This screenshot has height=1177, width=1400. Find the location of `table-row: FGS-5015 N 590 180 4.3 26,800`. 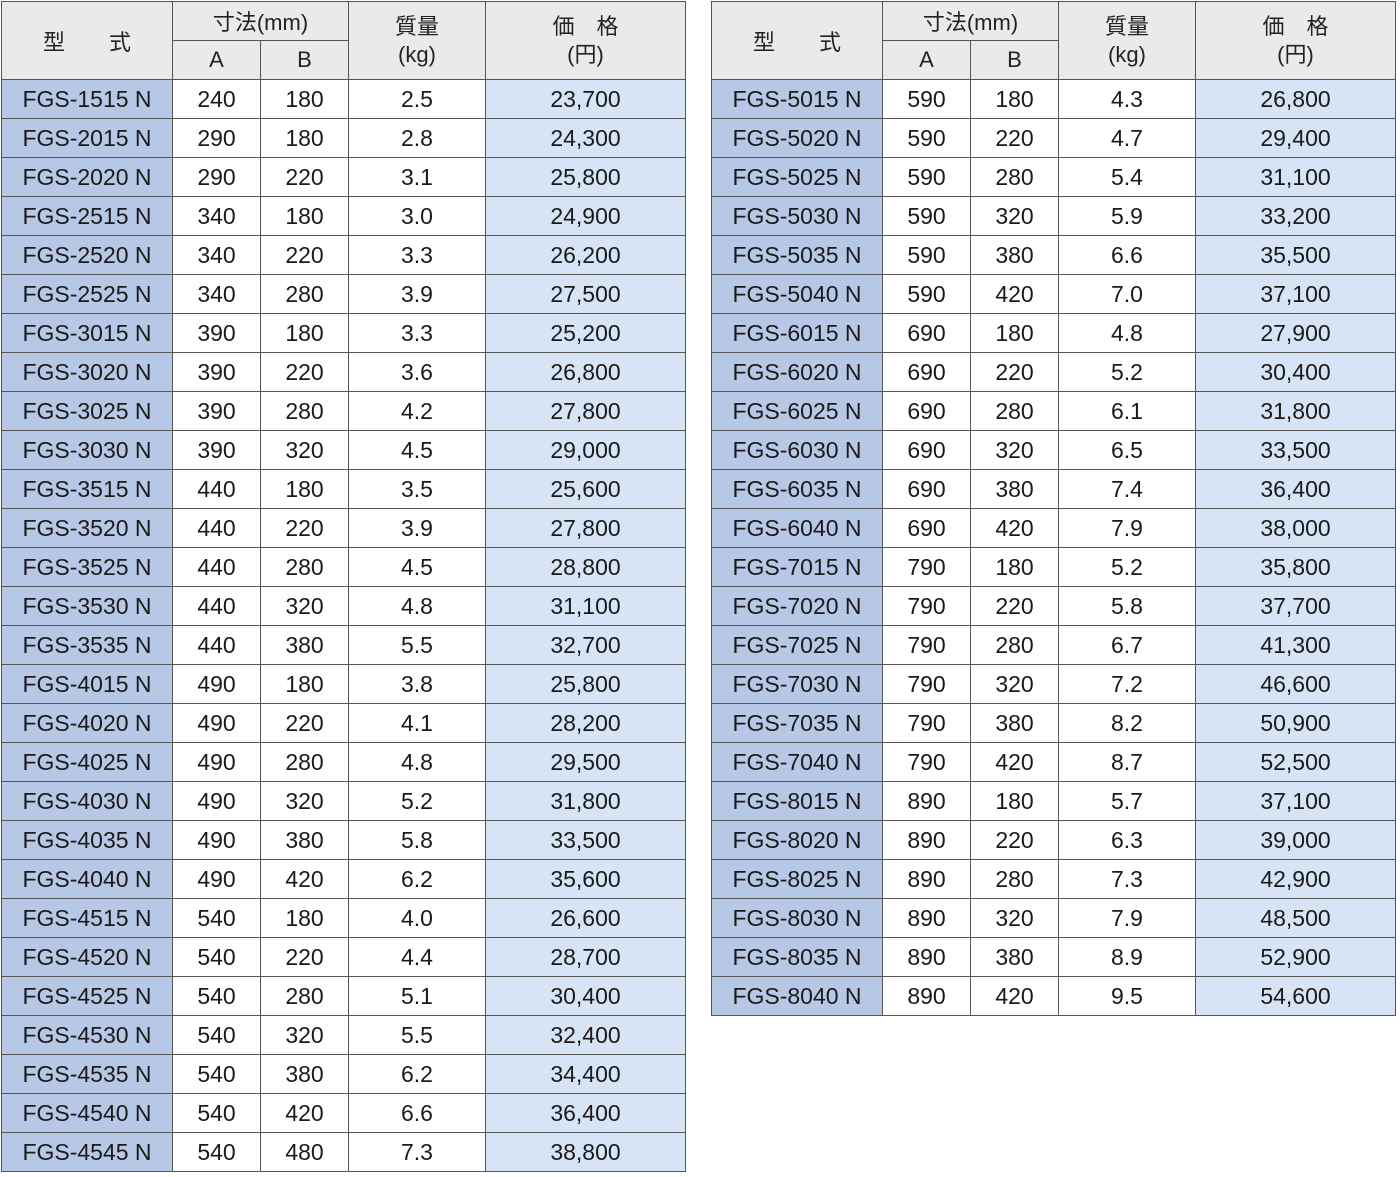

table-row: FGS-5015 N 590 180 4.3 26,800 is located at coordinates (1053, 99).